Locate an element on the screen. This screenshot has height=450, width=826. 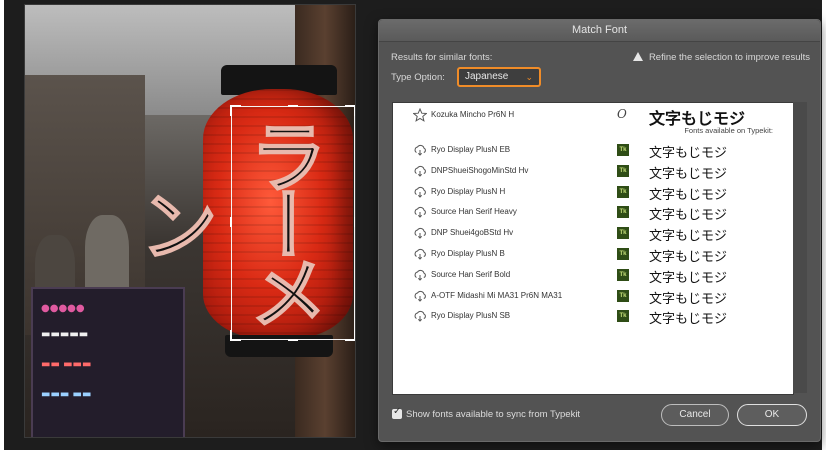
font-name: Ryo Display PlusN EB is located at coordinates (471, 149).